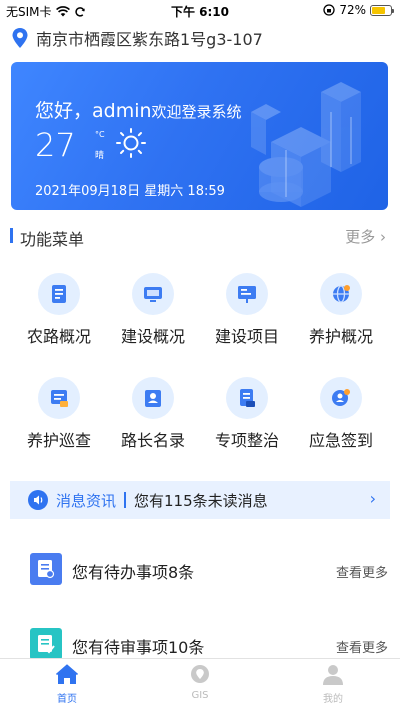  Describe the element at coordinates (58, 318) in the screenshot. I see `menu-item-road-overview: 农路概况` at that location.